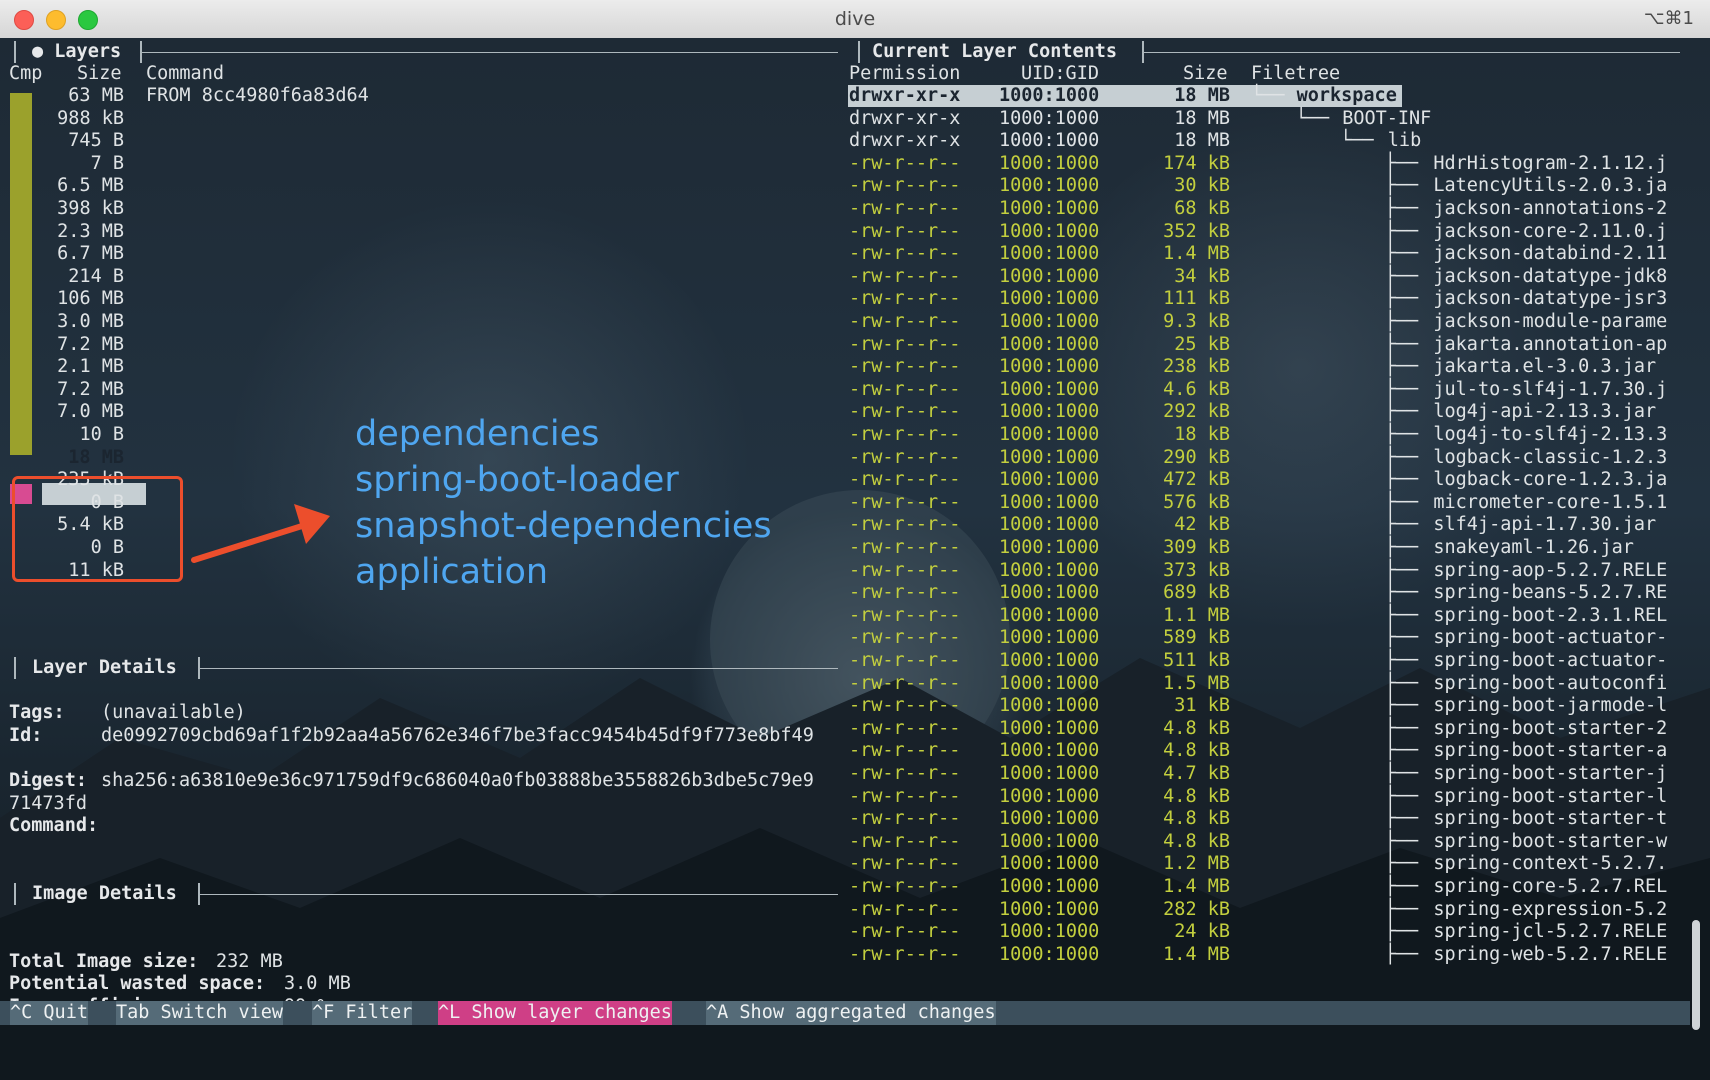 This screenshot has width=1710, height=1080. Describe the element at coordinates (1205, 73) in the screenshot. I see `contents-header-size: Size` at that location.